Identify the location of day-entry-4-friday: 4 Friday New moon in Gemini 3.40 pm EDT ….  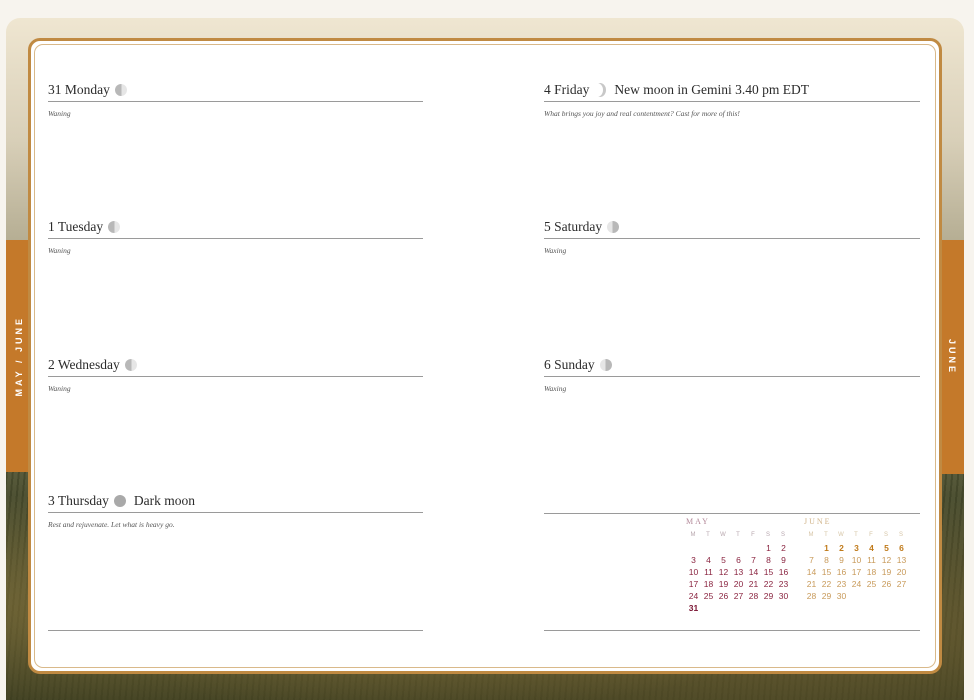
(732, 99).